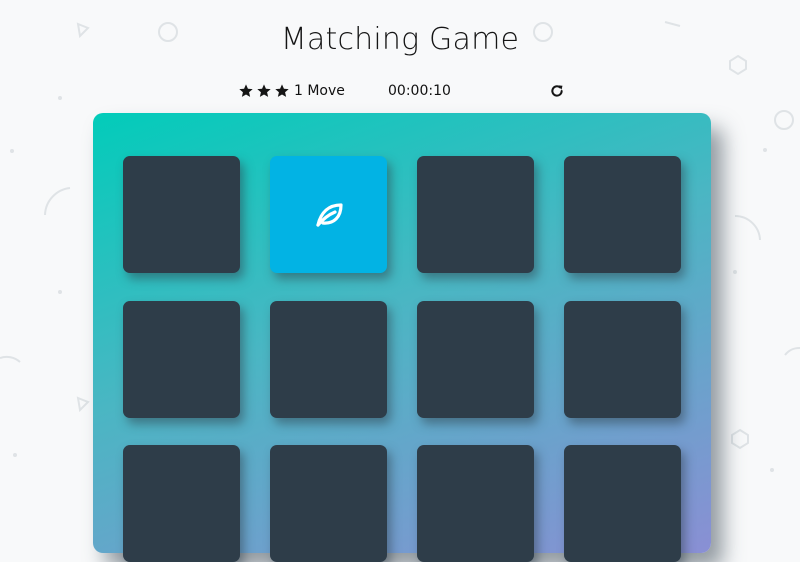 The height and width of the screenshot is (562, 800). Describe the element at coordinates (400, 39) in the screenshot. I see `page-title: Matching Game` at that location.